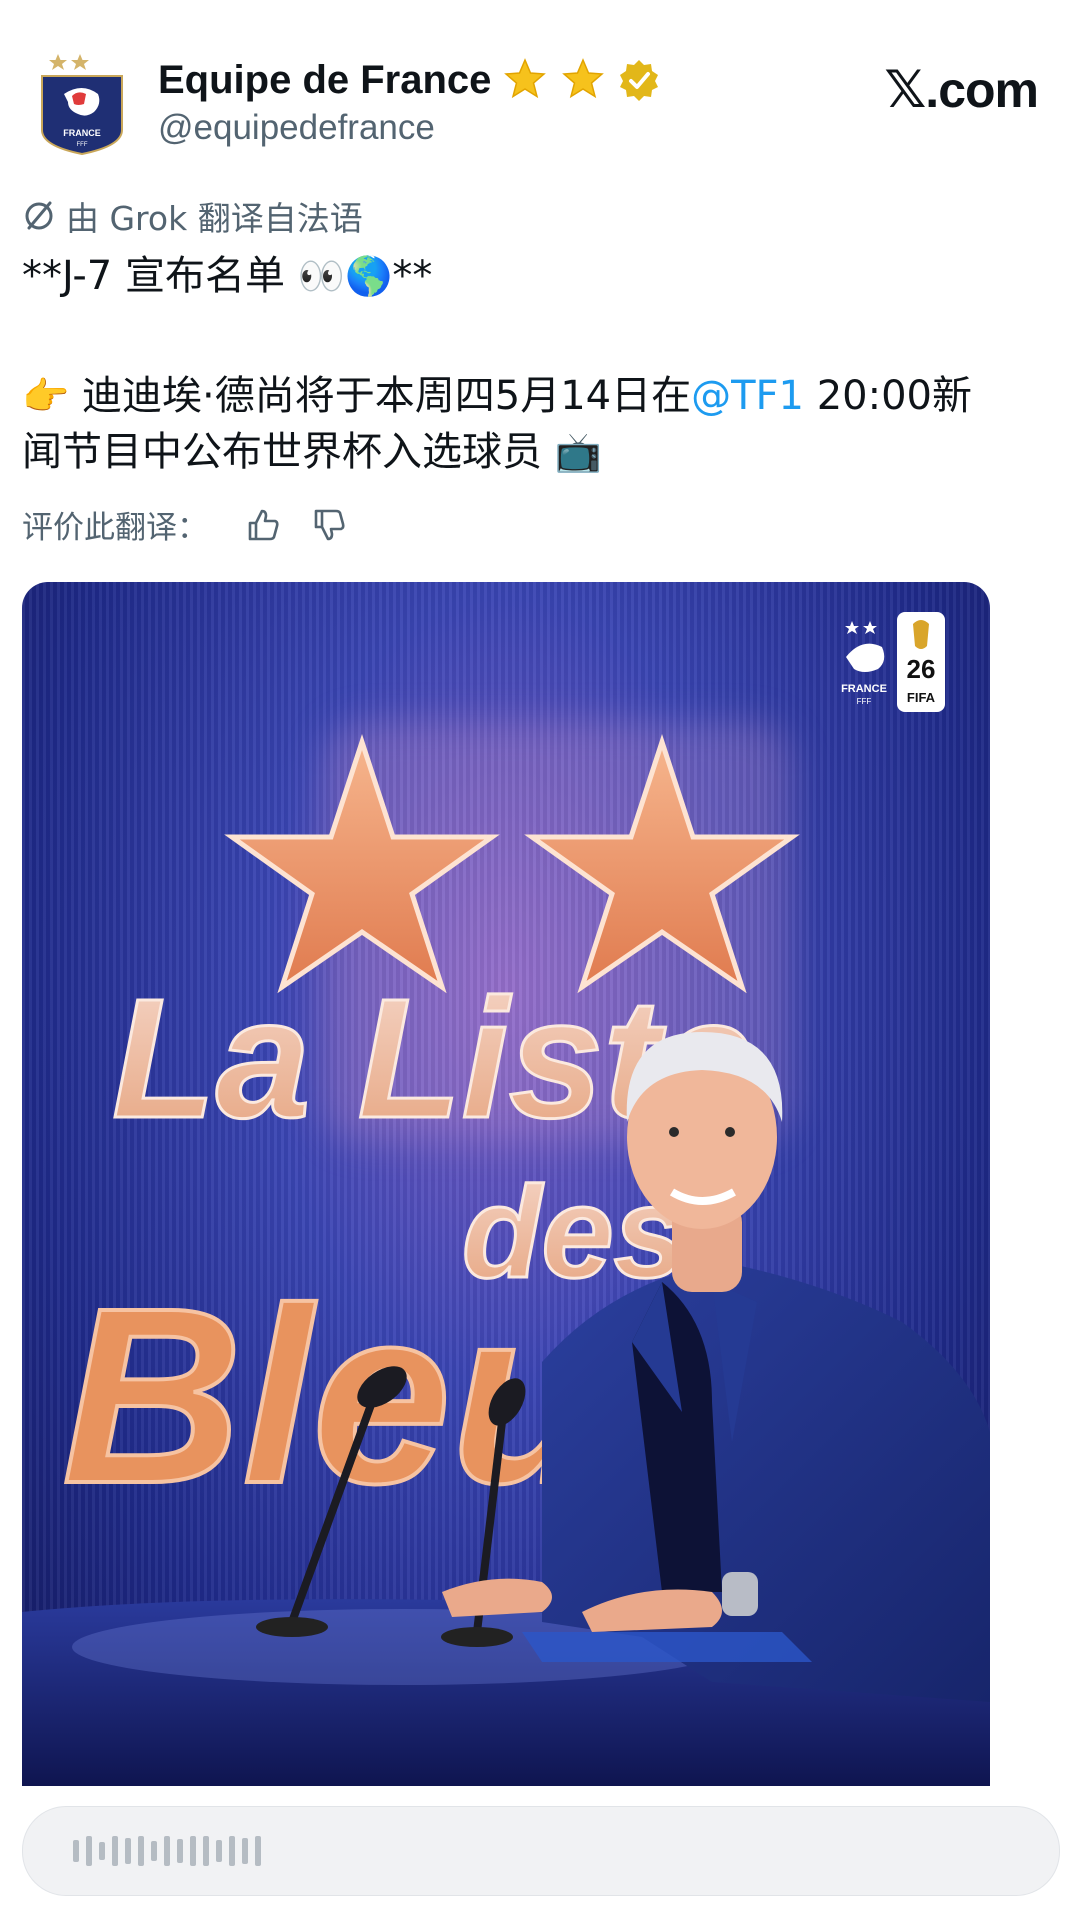  Describe the element at coordinates (296, 128) in the screenshot. I see `handle: @equipedefrance` at that location.